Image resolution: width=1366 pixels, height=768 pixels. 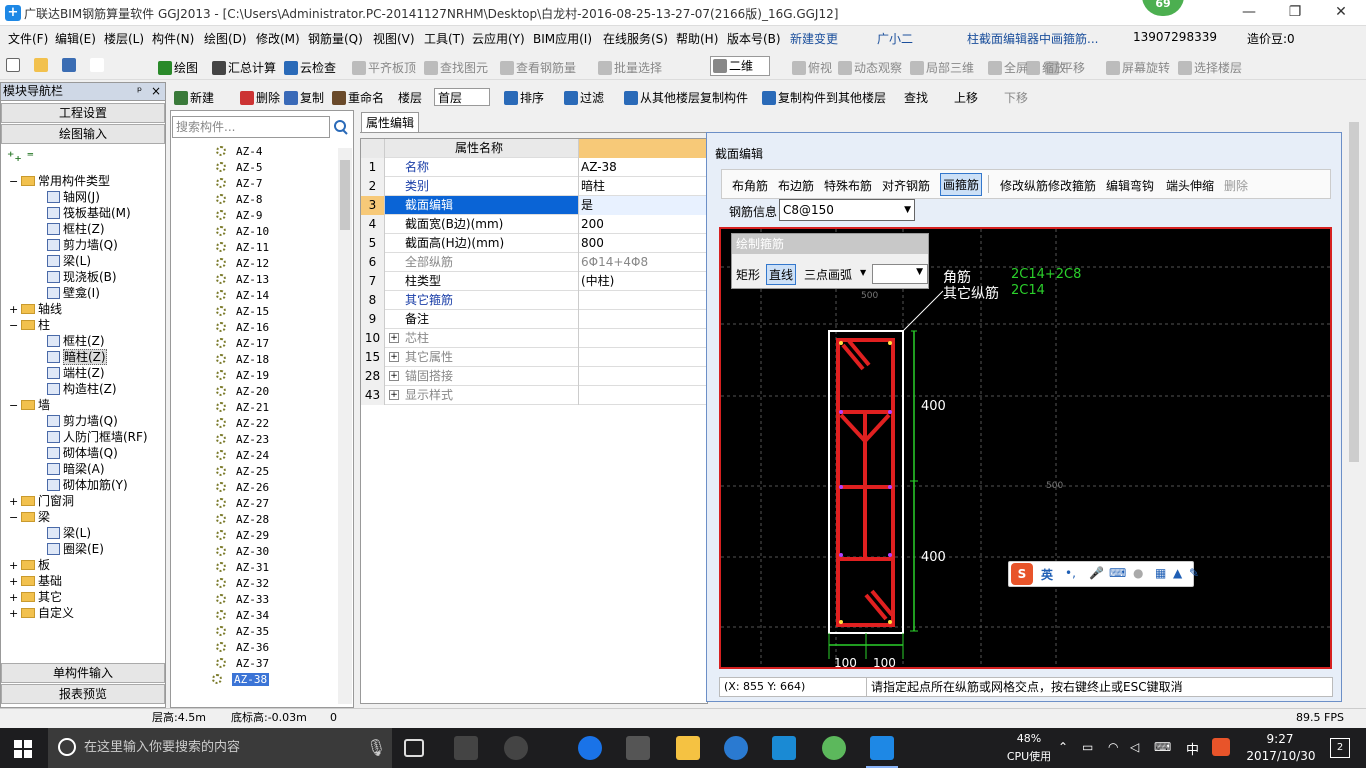 I want to click on tree-item-8: + 轴线, so click(x=35, y=309).